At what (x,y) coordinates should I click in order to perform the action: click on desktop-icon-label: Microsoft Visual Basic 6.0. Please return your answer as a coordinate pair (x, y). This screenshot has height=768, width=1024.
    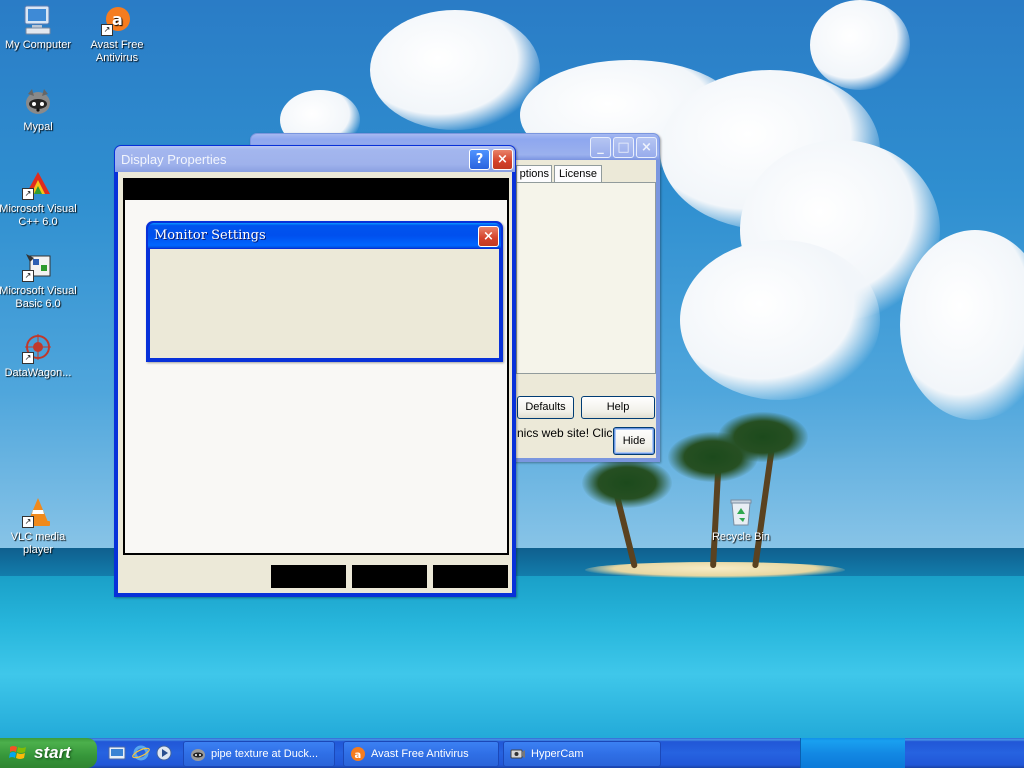
    Looking at the image, I should click on (38, 297).